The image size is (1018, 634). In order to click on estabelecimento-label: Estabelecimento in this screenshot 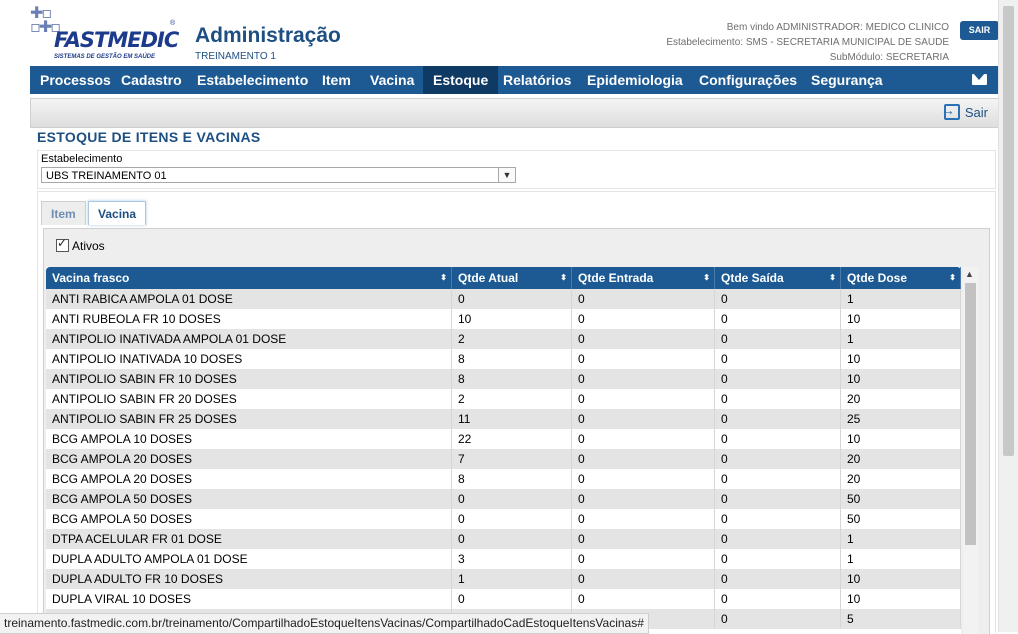, I will do `click(82, 159)`.